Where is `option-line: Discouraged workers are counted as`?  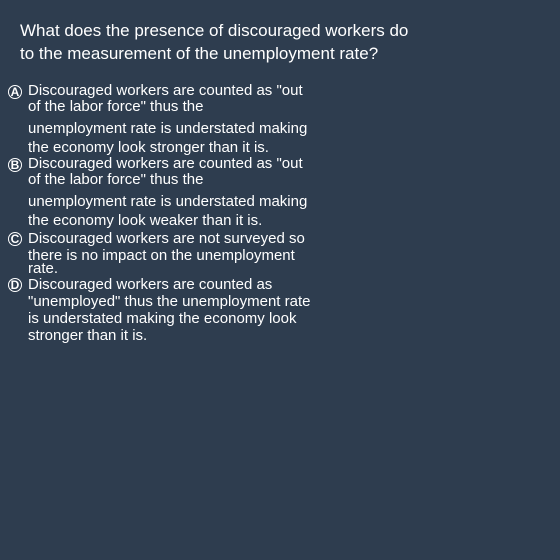
option-line: Discouraged workers are counted as is located at coordinates (150, 284).